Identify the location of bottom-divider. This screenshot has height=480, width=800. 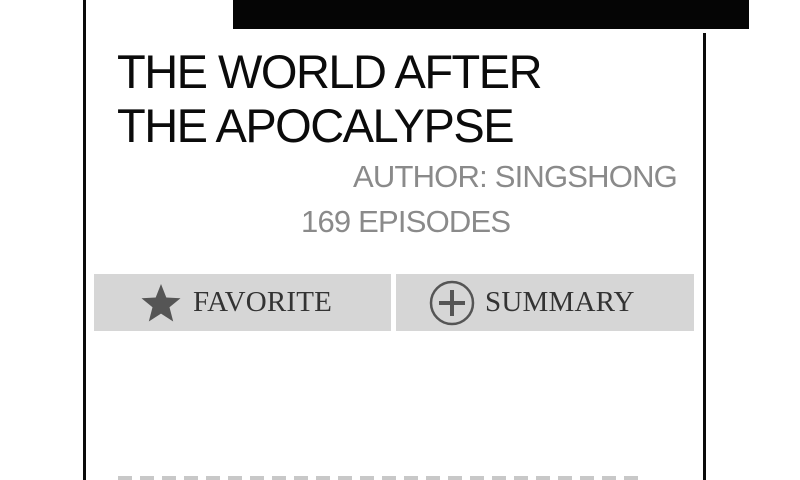
(378, 478).